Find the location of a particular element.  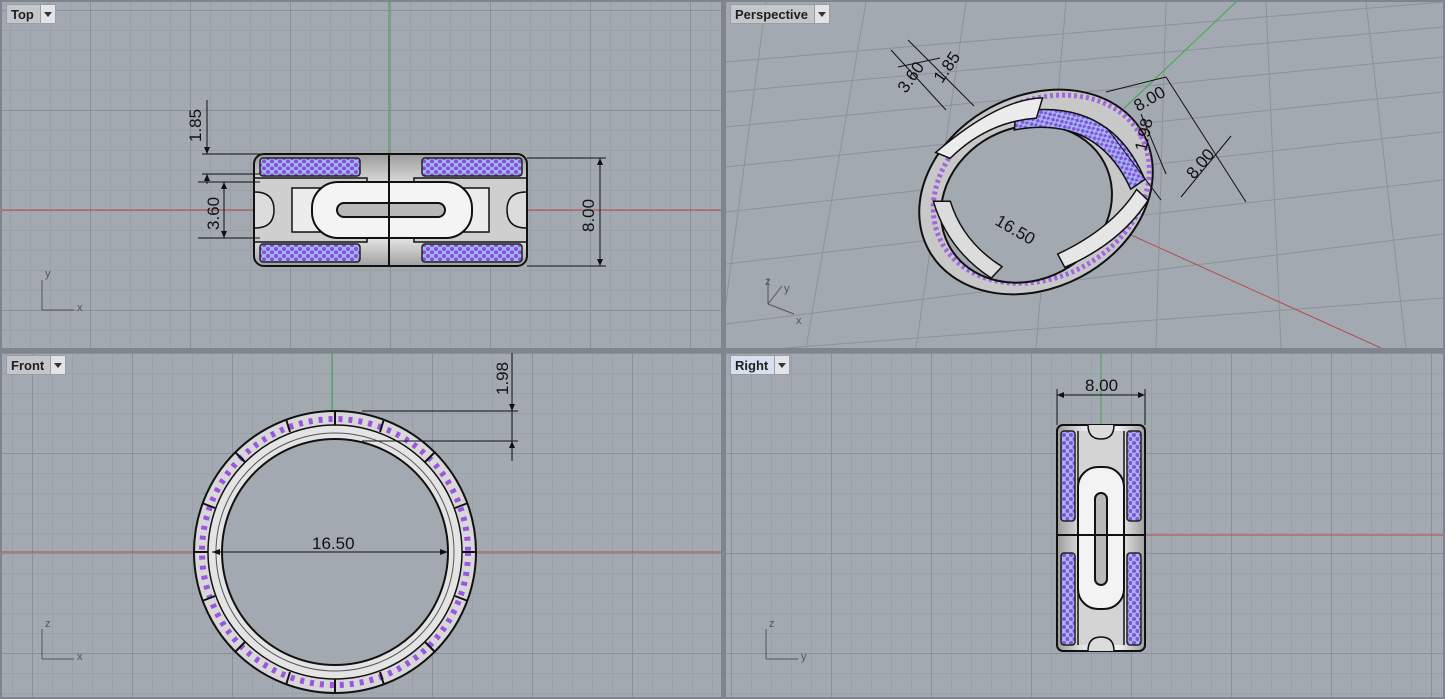

viewport-title-label: Right is located at coordinates (752, 365).